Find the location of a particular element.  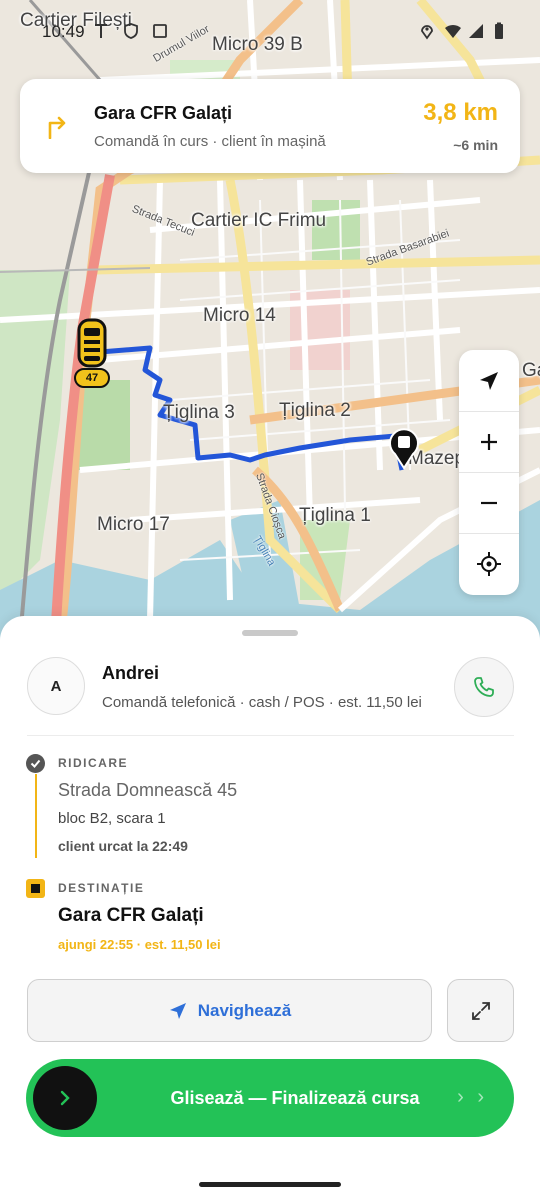

trip-timeline-line is located at coordinates (36, 816).